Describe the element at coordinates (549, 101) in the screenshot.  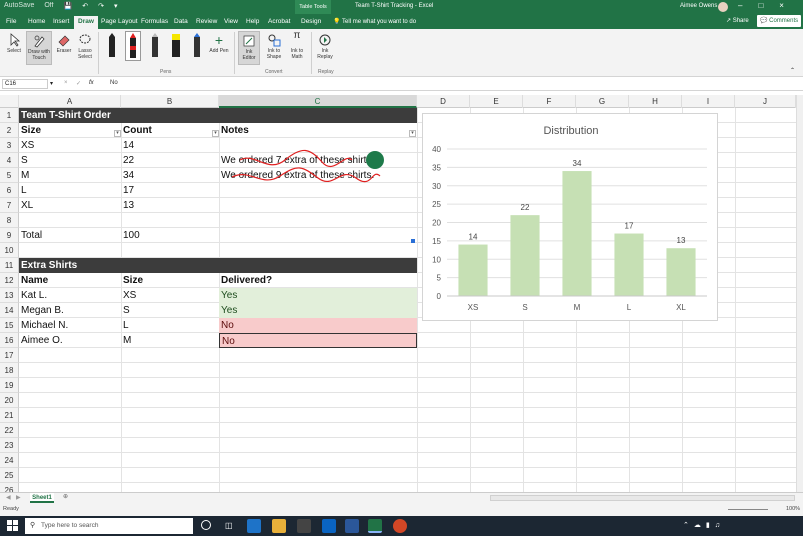
I see `column-header-f: F` at that location.